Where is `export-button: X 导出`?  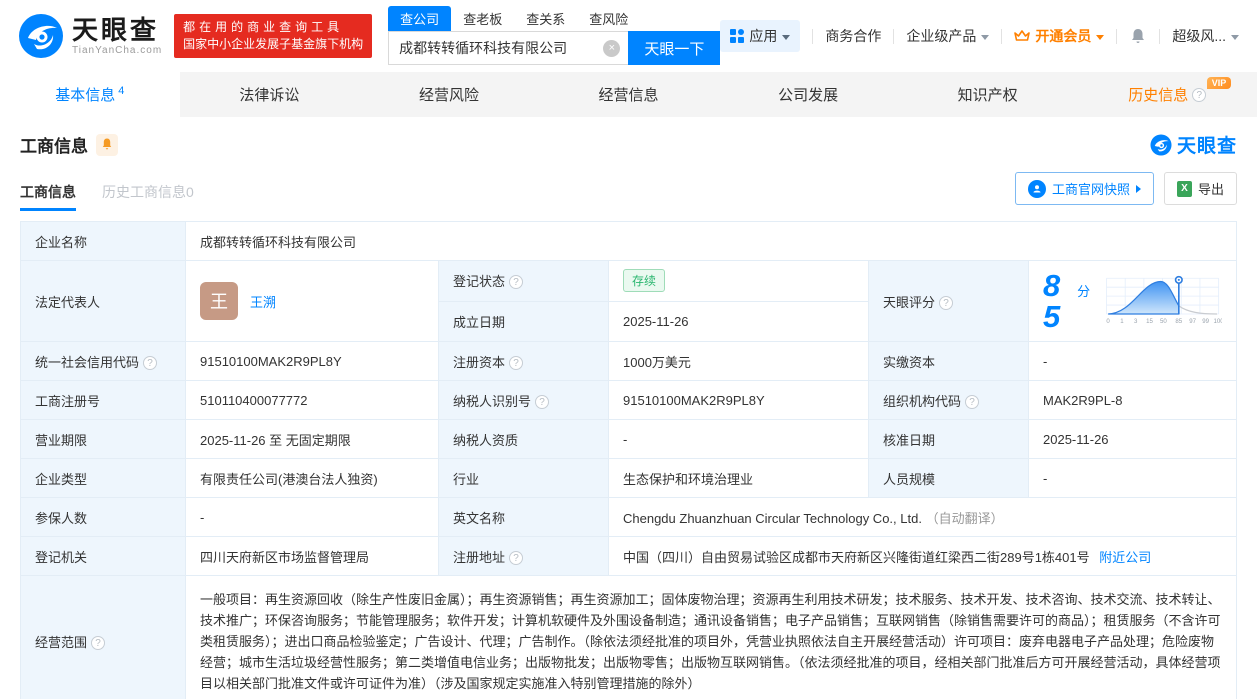
export-button: X 导出 is located at coordinates (1200, 188).